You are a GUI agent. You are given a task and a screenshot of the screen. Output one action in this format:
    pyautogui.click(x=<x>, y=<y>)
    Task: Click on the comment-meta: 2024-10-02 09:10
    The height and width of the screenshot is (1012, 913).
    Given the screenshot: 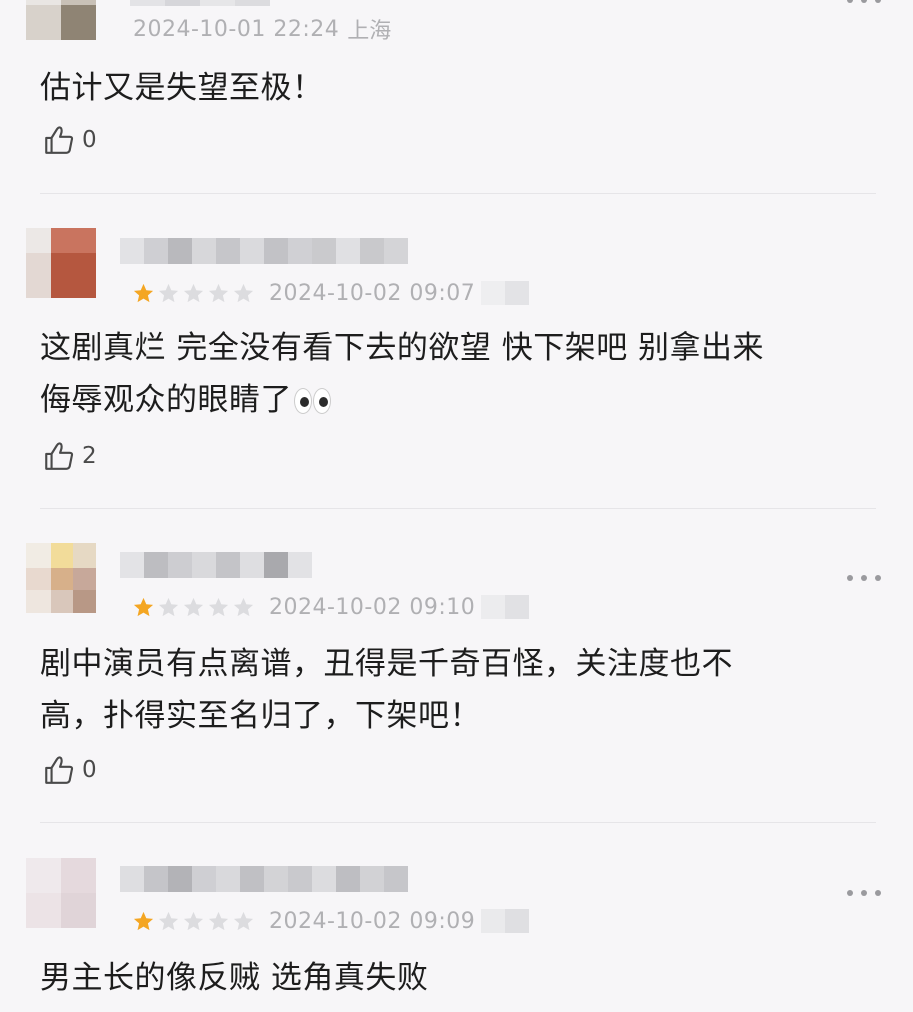 What is the action you would take?
    pyautogui.click(x=331, y=607)
    